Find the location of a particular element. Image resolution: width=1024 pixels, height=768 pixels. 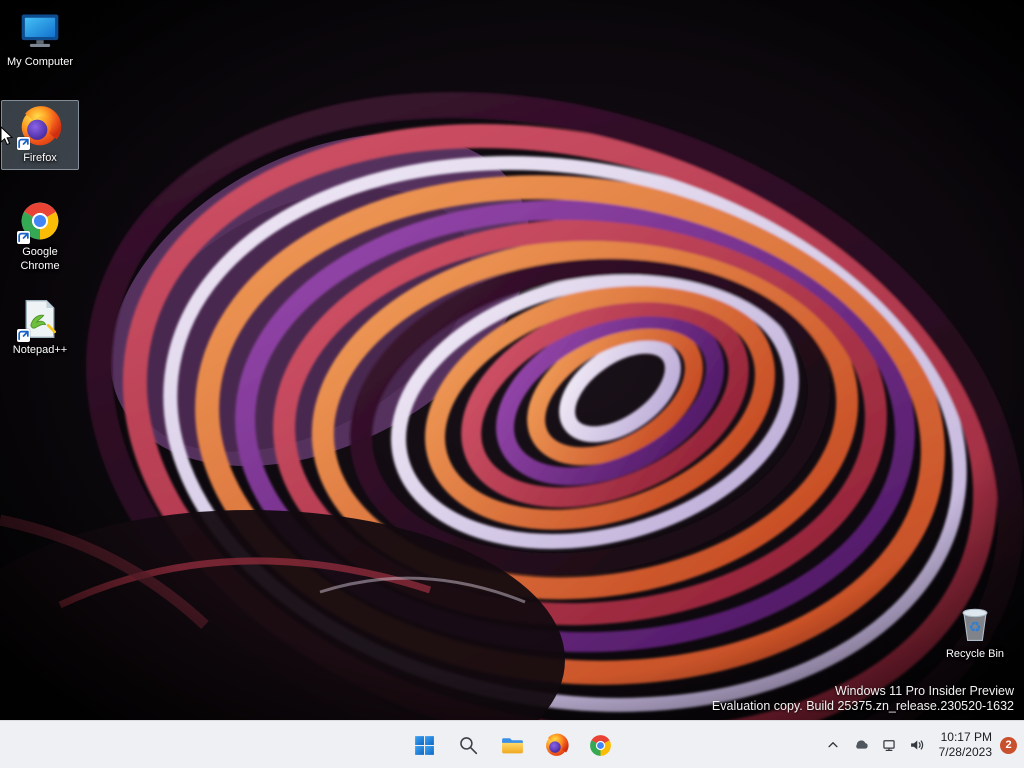

desktop-icon-recycle-bin: Recycle Bin is located at coordinates (975, 631).